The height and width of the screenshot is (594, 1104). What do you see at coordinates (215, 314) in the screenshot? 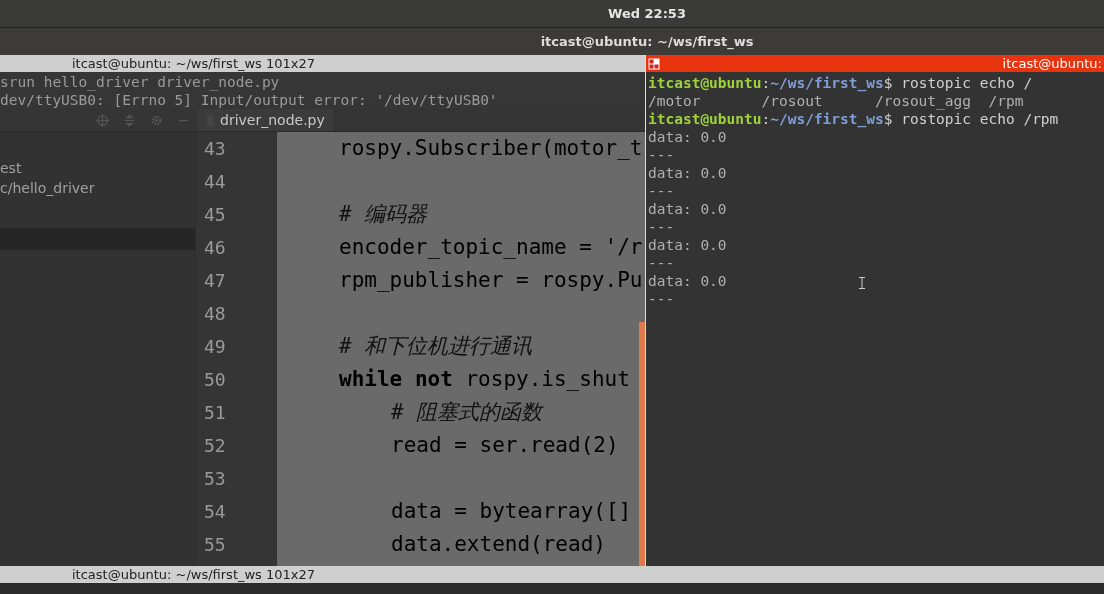
I see `line-number: 48` at bounding box center [215, 314].